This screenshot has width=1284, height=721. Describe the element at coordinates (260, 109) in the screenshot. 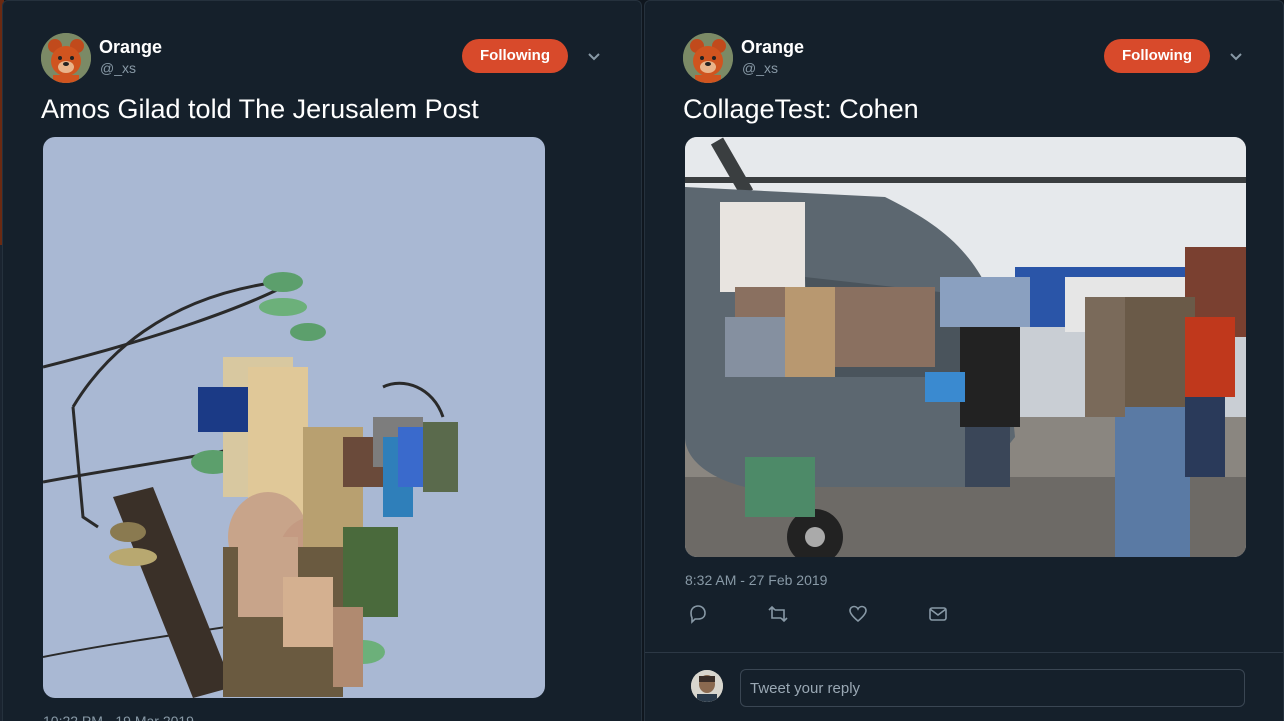

I see `tweet-text: Amos Gilad told The Jerusalem Post` at that location.